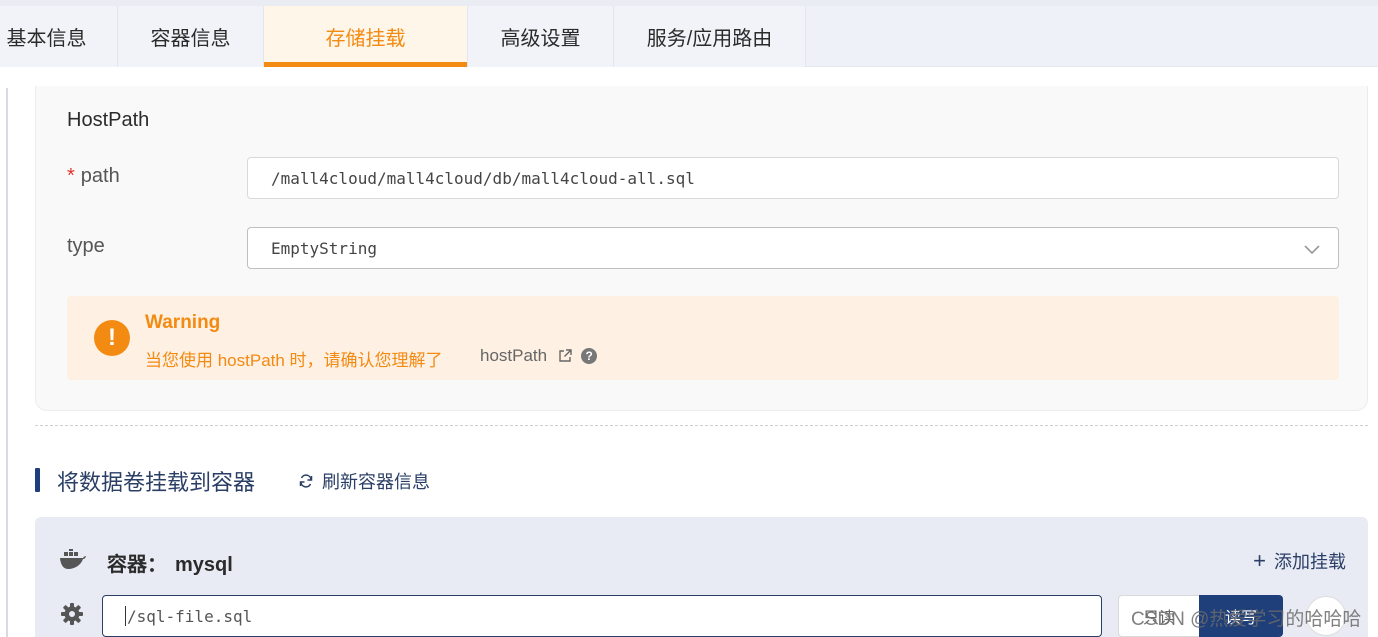  What do you see at coordinates (589, 356) in the screenshot?
I see `help-icon: ?` at bounding box center [589, 356].